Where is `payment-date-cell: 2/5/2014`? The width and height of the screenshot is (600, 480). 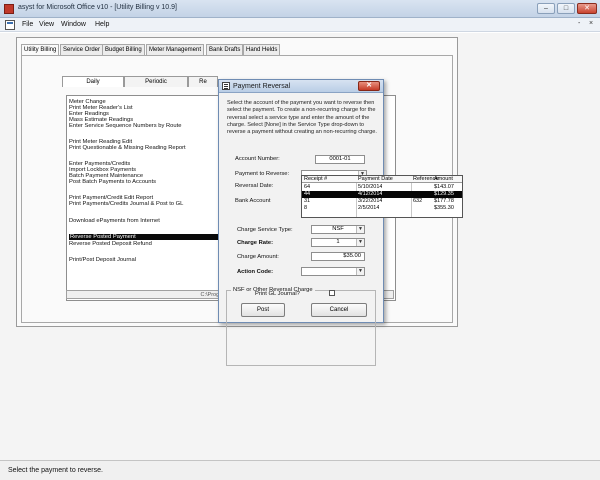
payment-date-cell: 2/5/2014 is located at coordinates (369, 208).